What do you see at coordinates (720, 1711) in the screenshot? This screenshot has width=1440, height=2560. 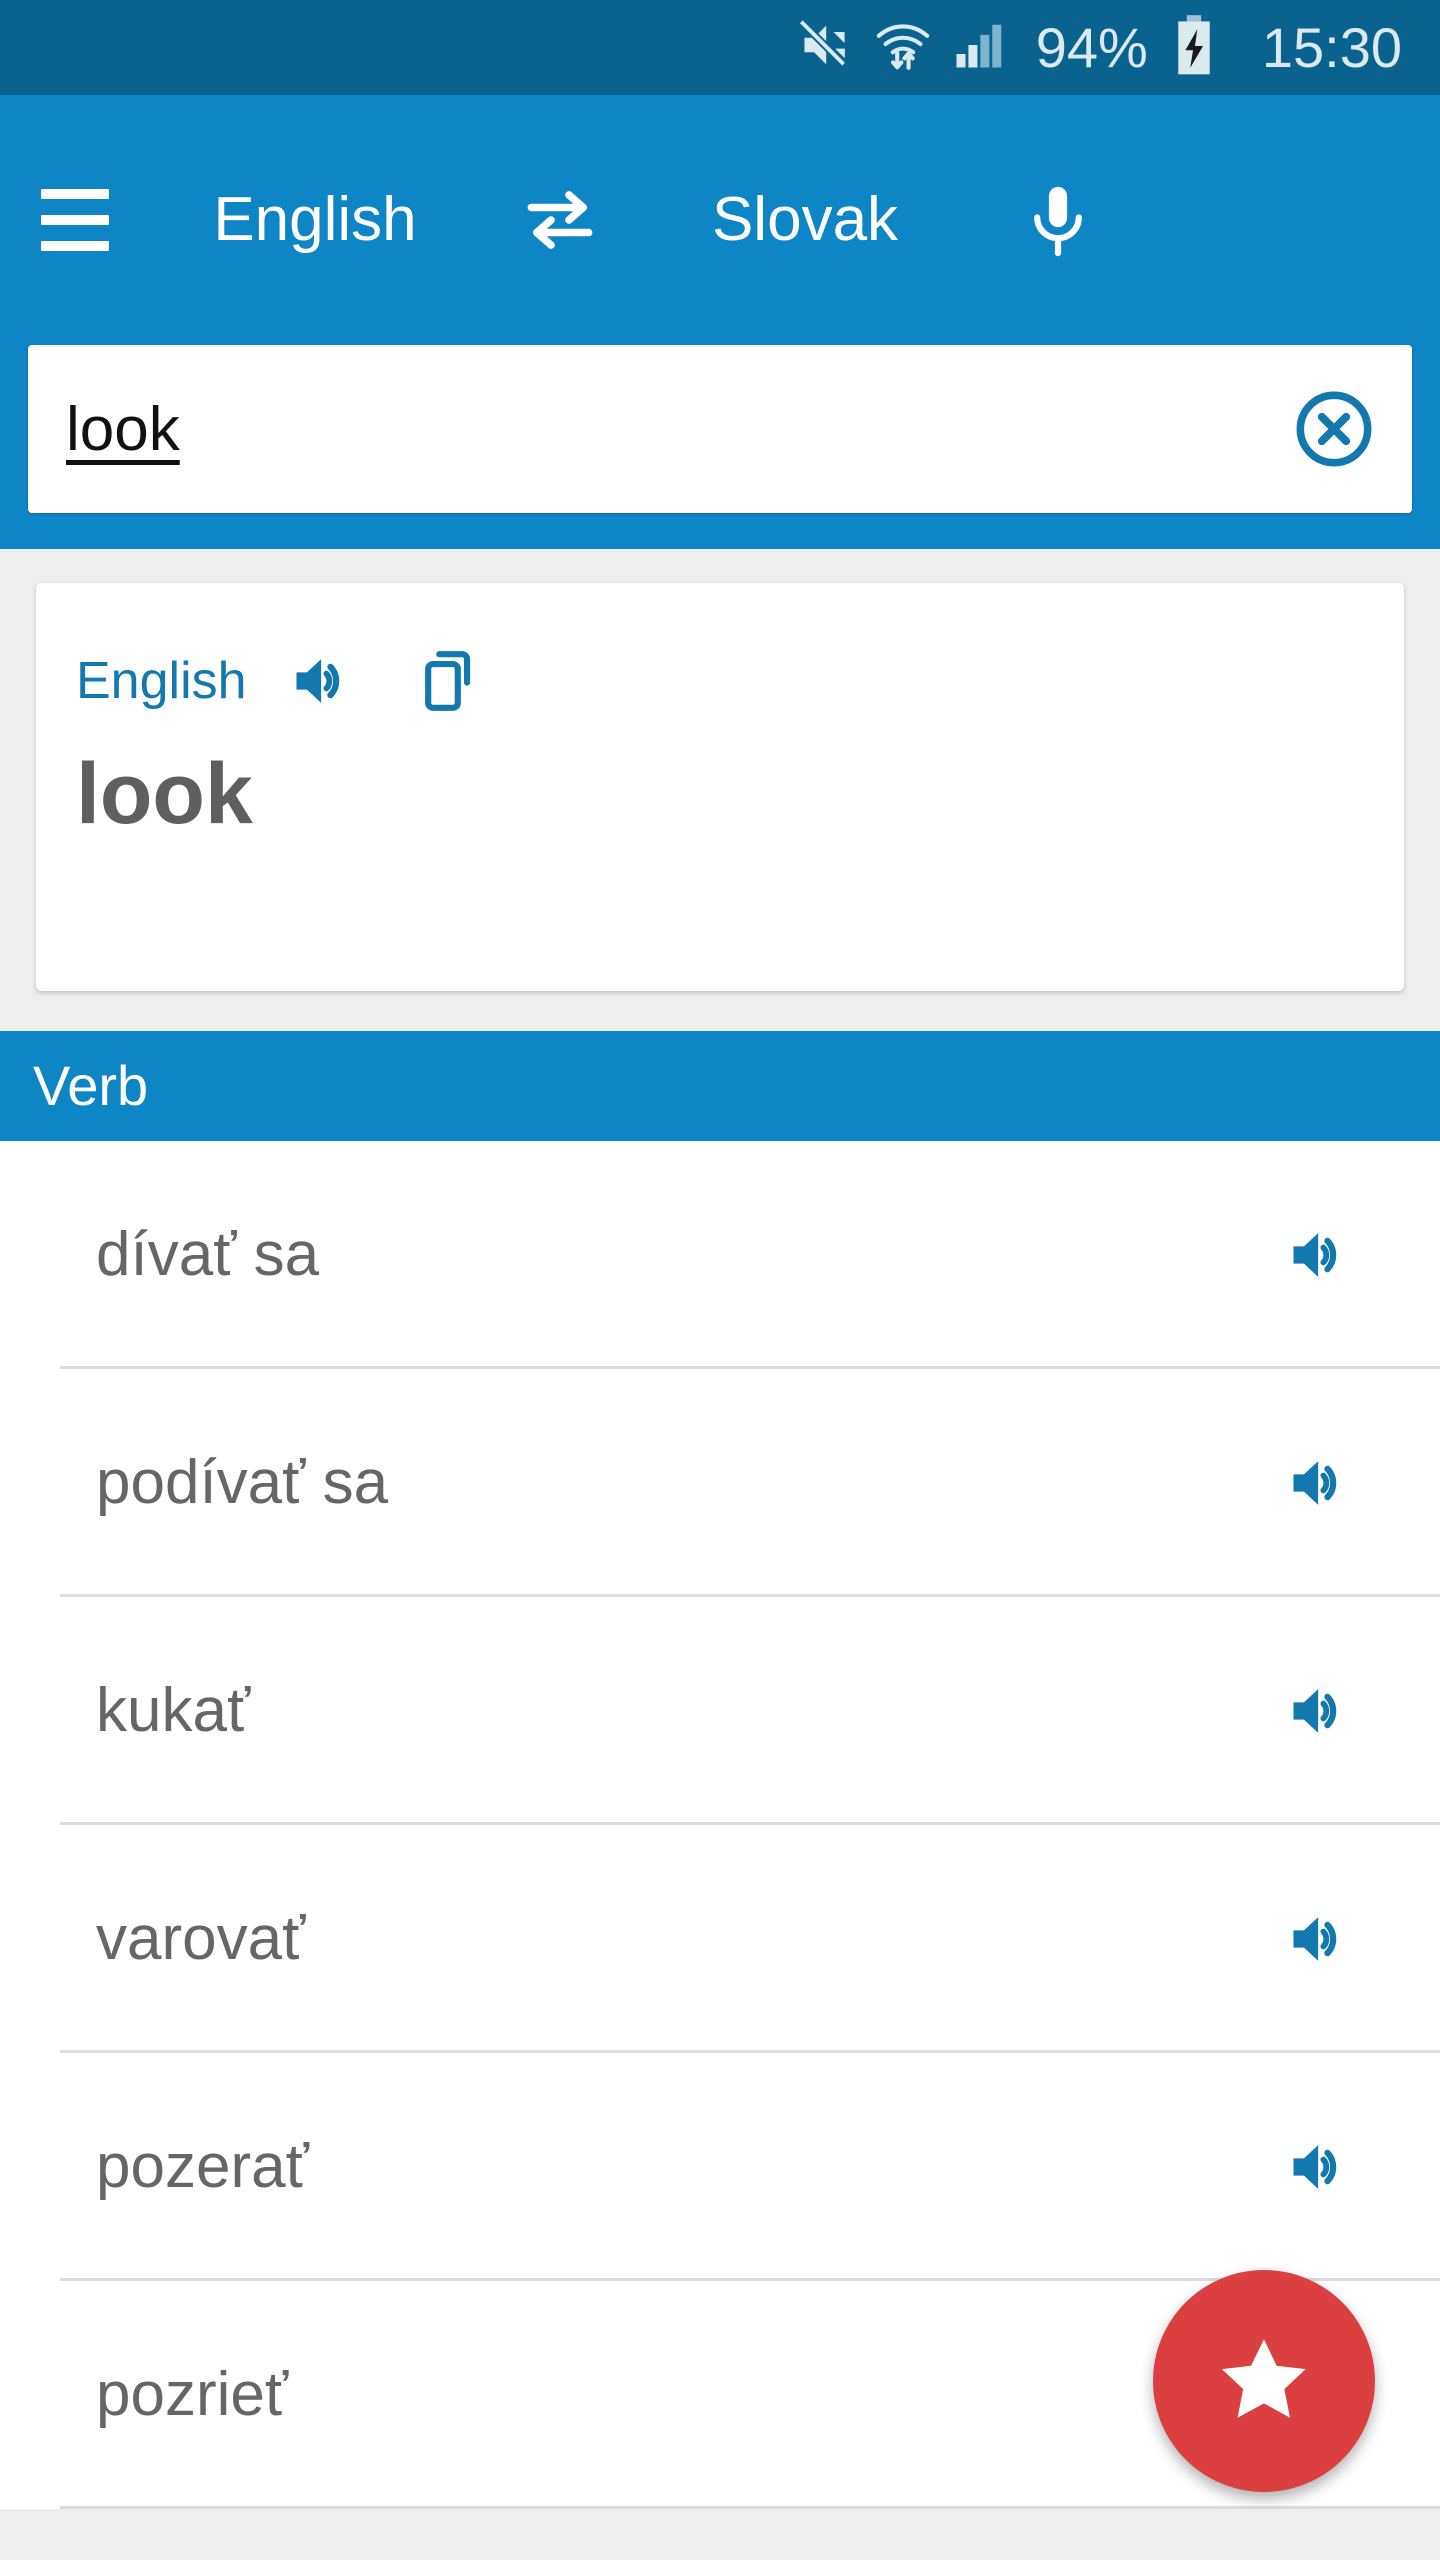 I see `table-row: kukať` at bounding box center [720, 1711].